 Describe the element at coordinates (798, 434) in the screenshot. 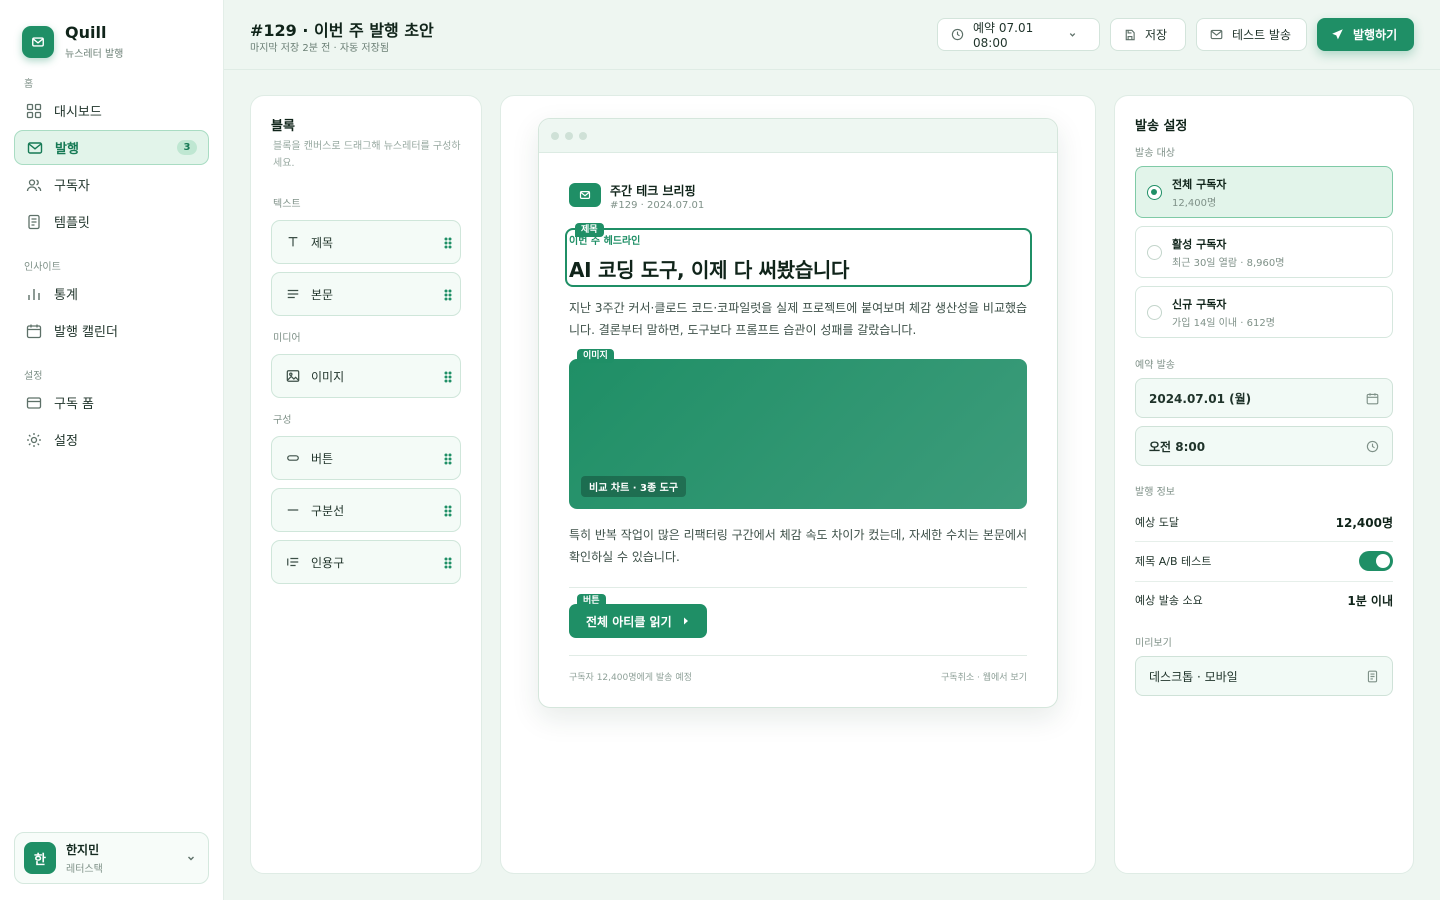

I see `hero-image: 비교 차트 · 3종 도구` at that location.